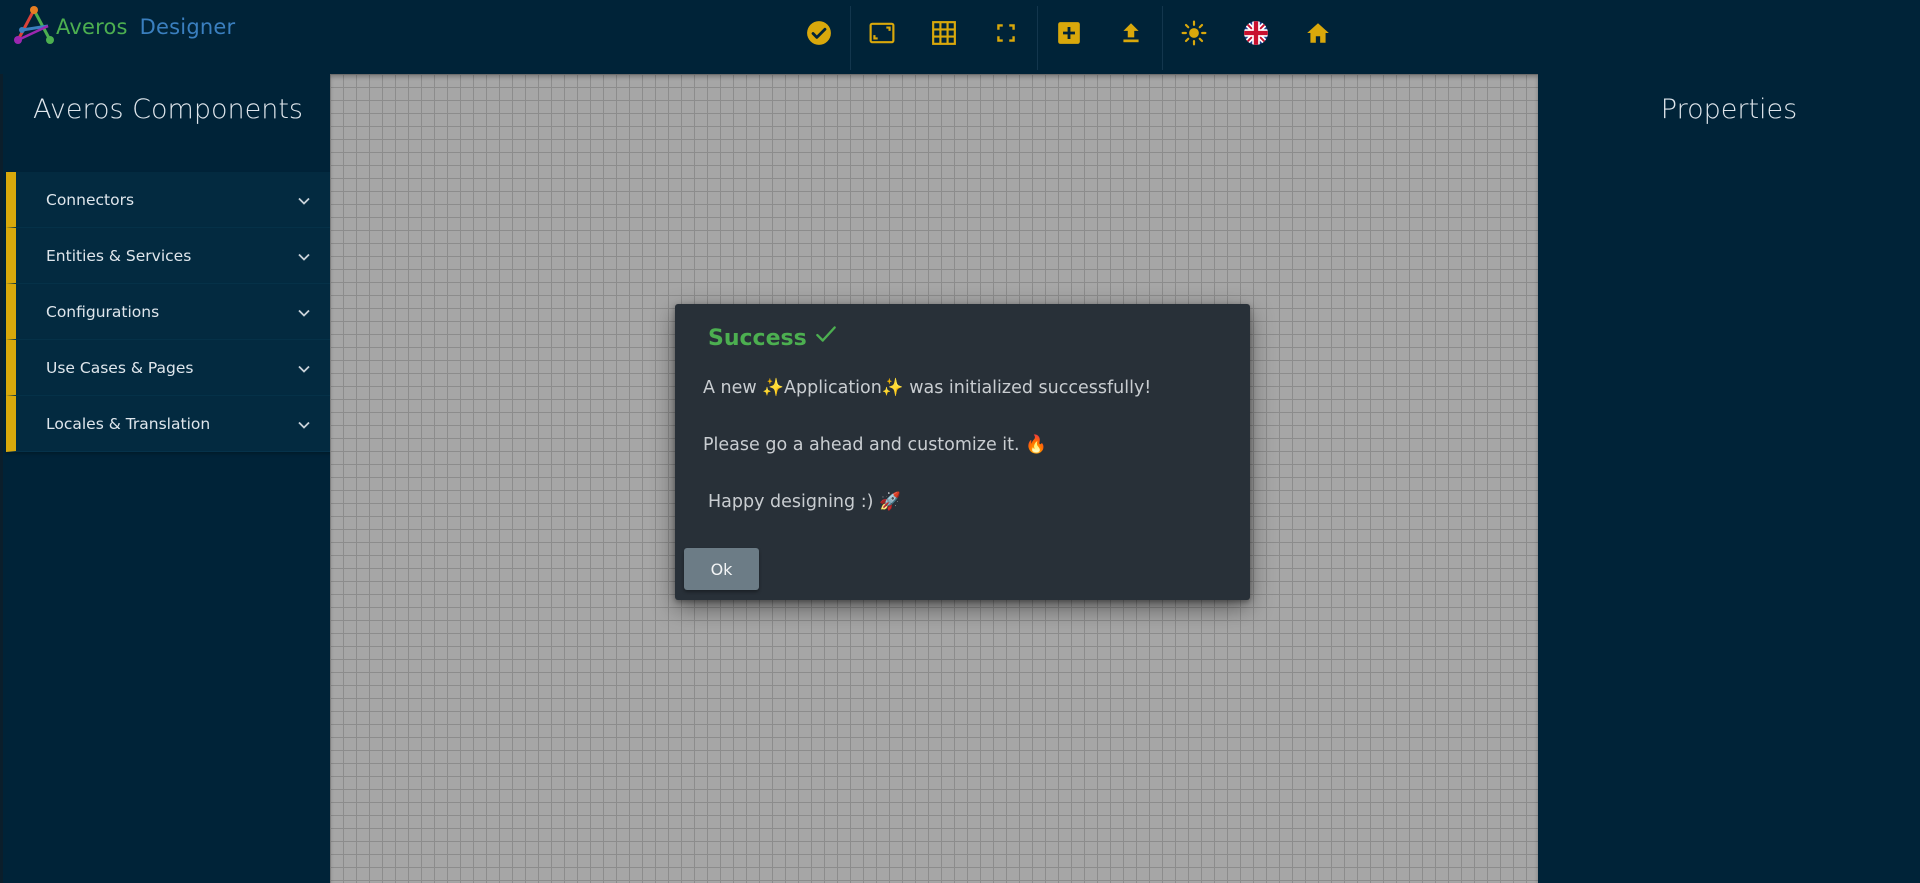  Describe the element at coordinates (875, 445) in the screenshot. I see `dialog-message-line: Please go a ahead and customize it. 🔥` at that location.